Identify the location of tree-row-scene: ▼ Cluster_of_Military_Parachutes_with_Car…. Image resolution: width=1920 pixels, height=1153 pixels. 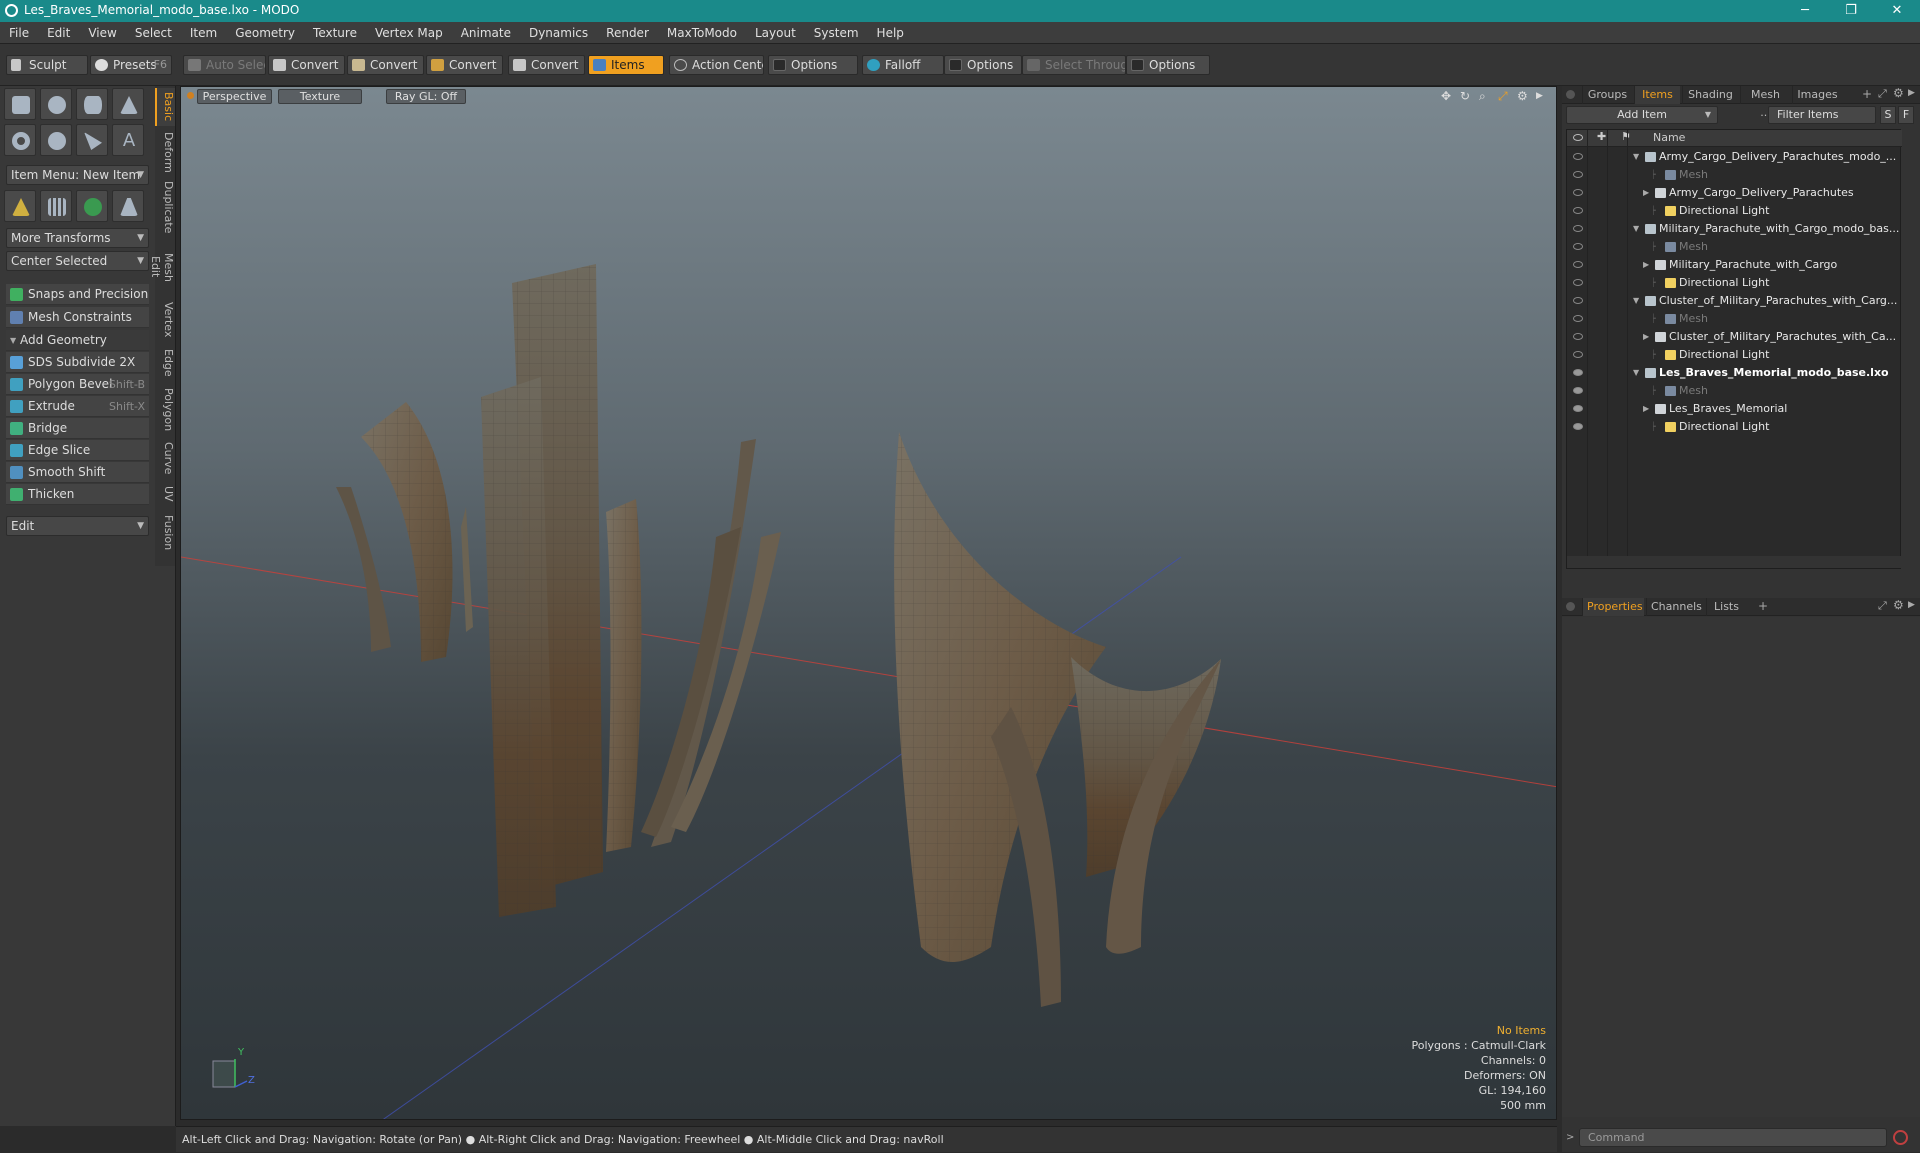
(1734, 301).